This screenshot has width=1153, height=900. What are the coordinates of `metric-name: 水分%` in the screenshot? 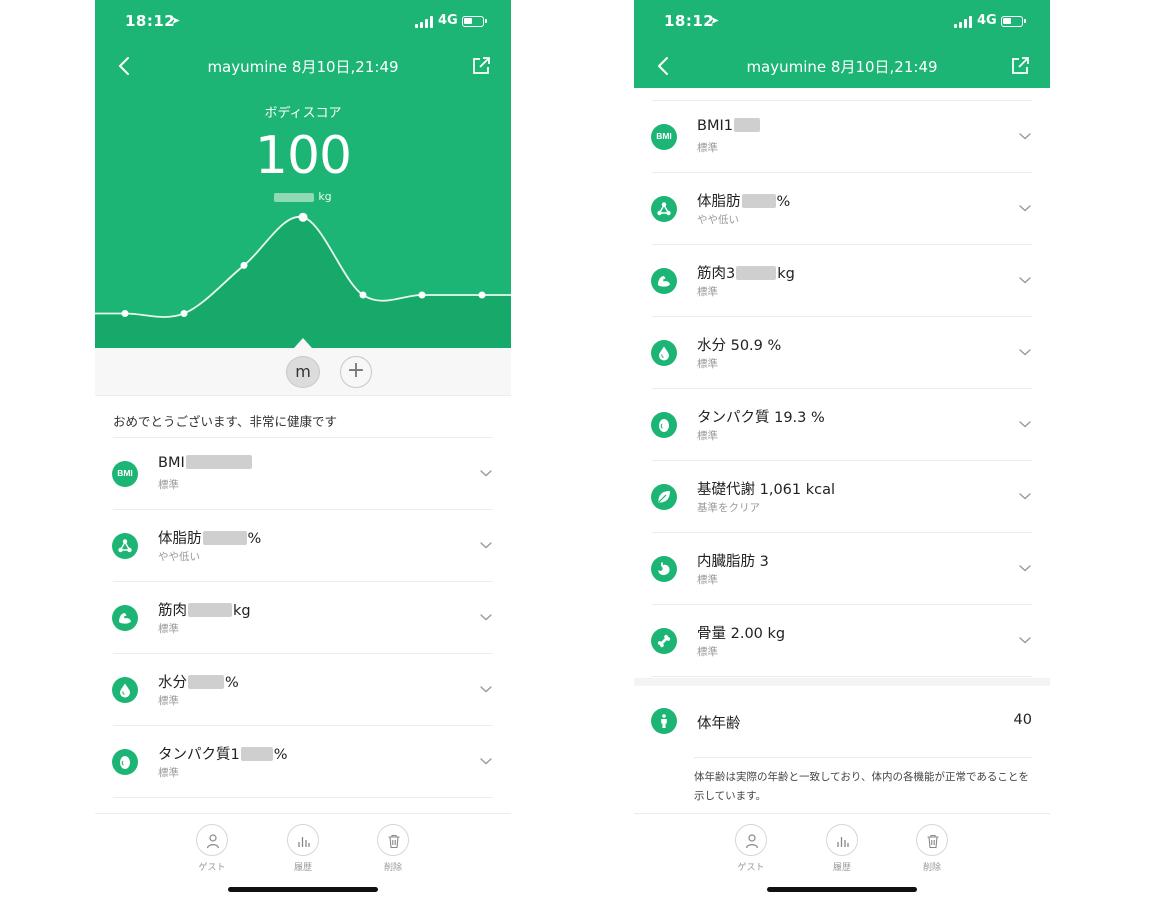 It's located at (198, 683).